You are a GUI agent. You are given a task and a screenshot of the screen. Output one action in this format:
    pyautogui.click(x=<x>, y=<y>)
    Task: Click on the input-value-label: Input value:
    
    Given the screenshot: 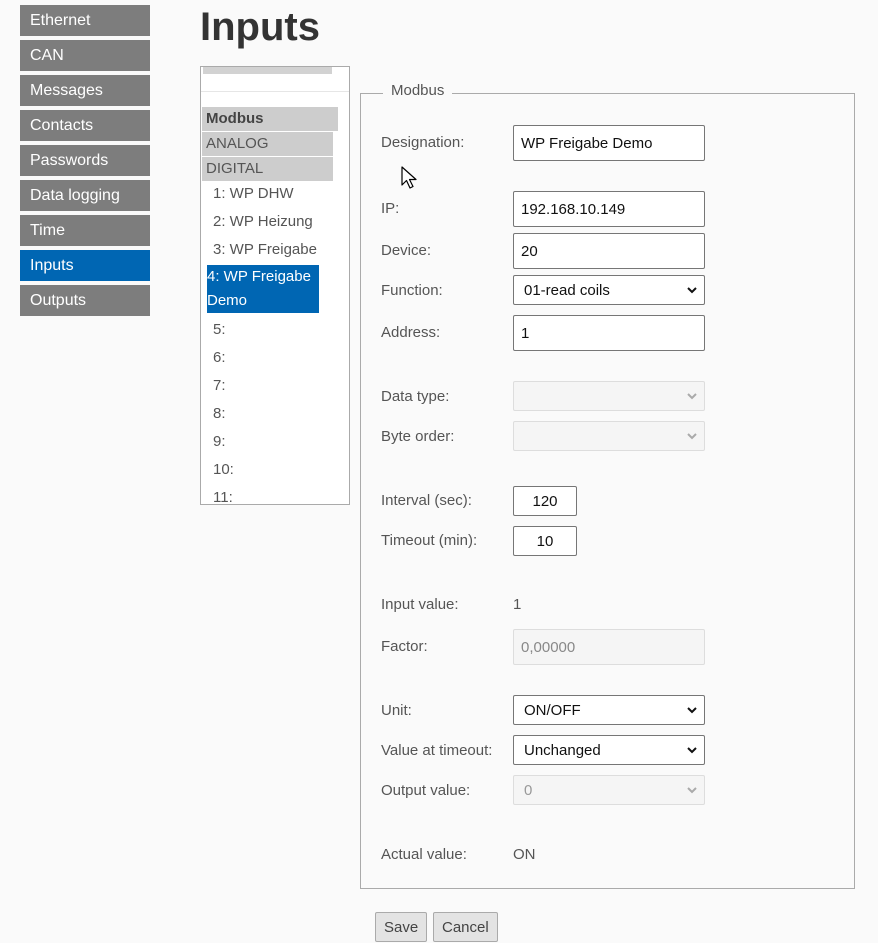 What is the action you would take?
    pyautogui.click(x=420, y=604)
    